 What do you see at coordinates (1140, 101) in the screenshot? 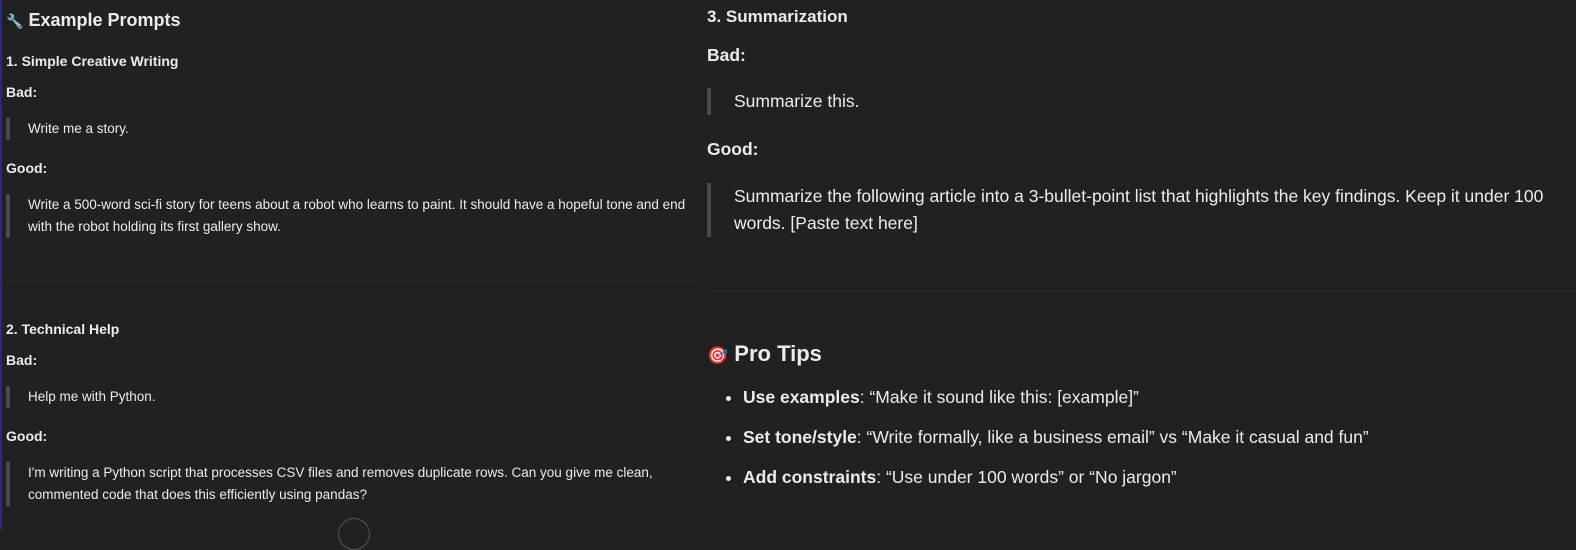
I see `bad-prompt-quote: Summarize this.` at bounding box center [1140, 101].